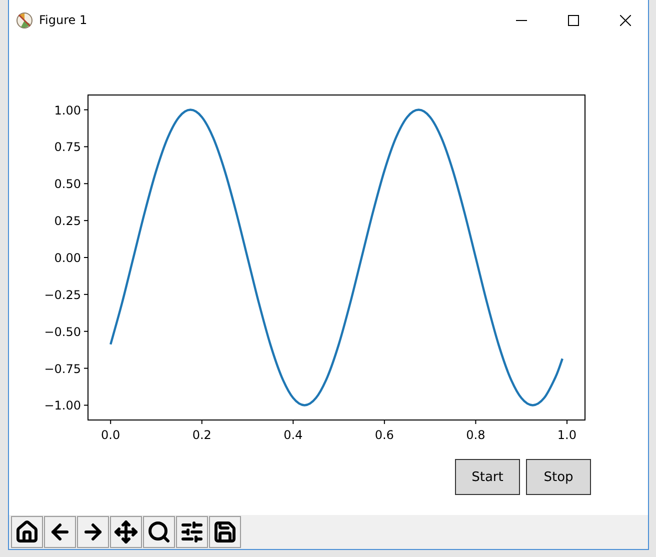  What do you see at coordinates (67, 110) in the screenshot?
I see `y-tick-label: 1.00` at bounding box center [67, 110].